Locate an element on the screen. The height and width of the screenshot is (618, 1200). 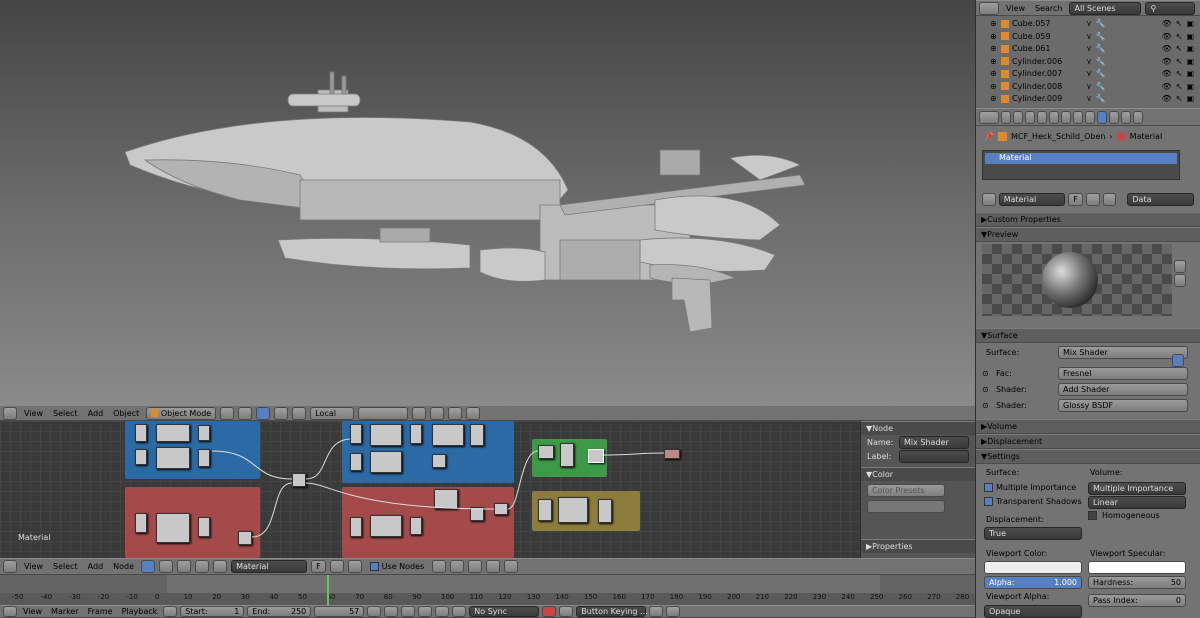
displacement-panel: ▶ Displacement is located at coordinates (1088, 441).